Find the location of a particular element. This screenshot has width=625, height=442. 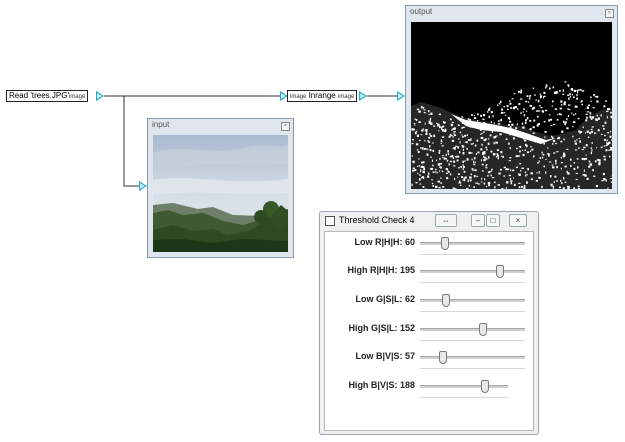

inrange-node-output-port: image is located at coordinates (346, 97).